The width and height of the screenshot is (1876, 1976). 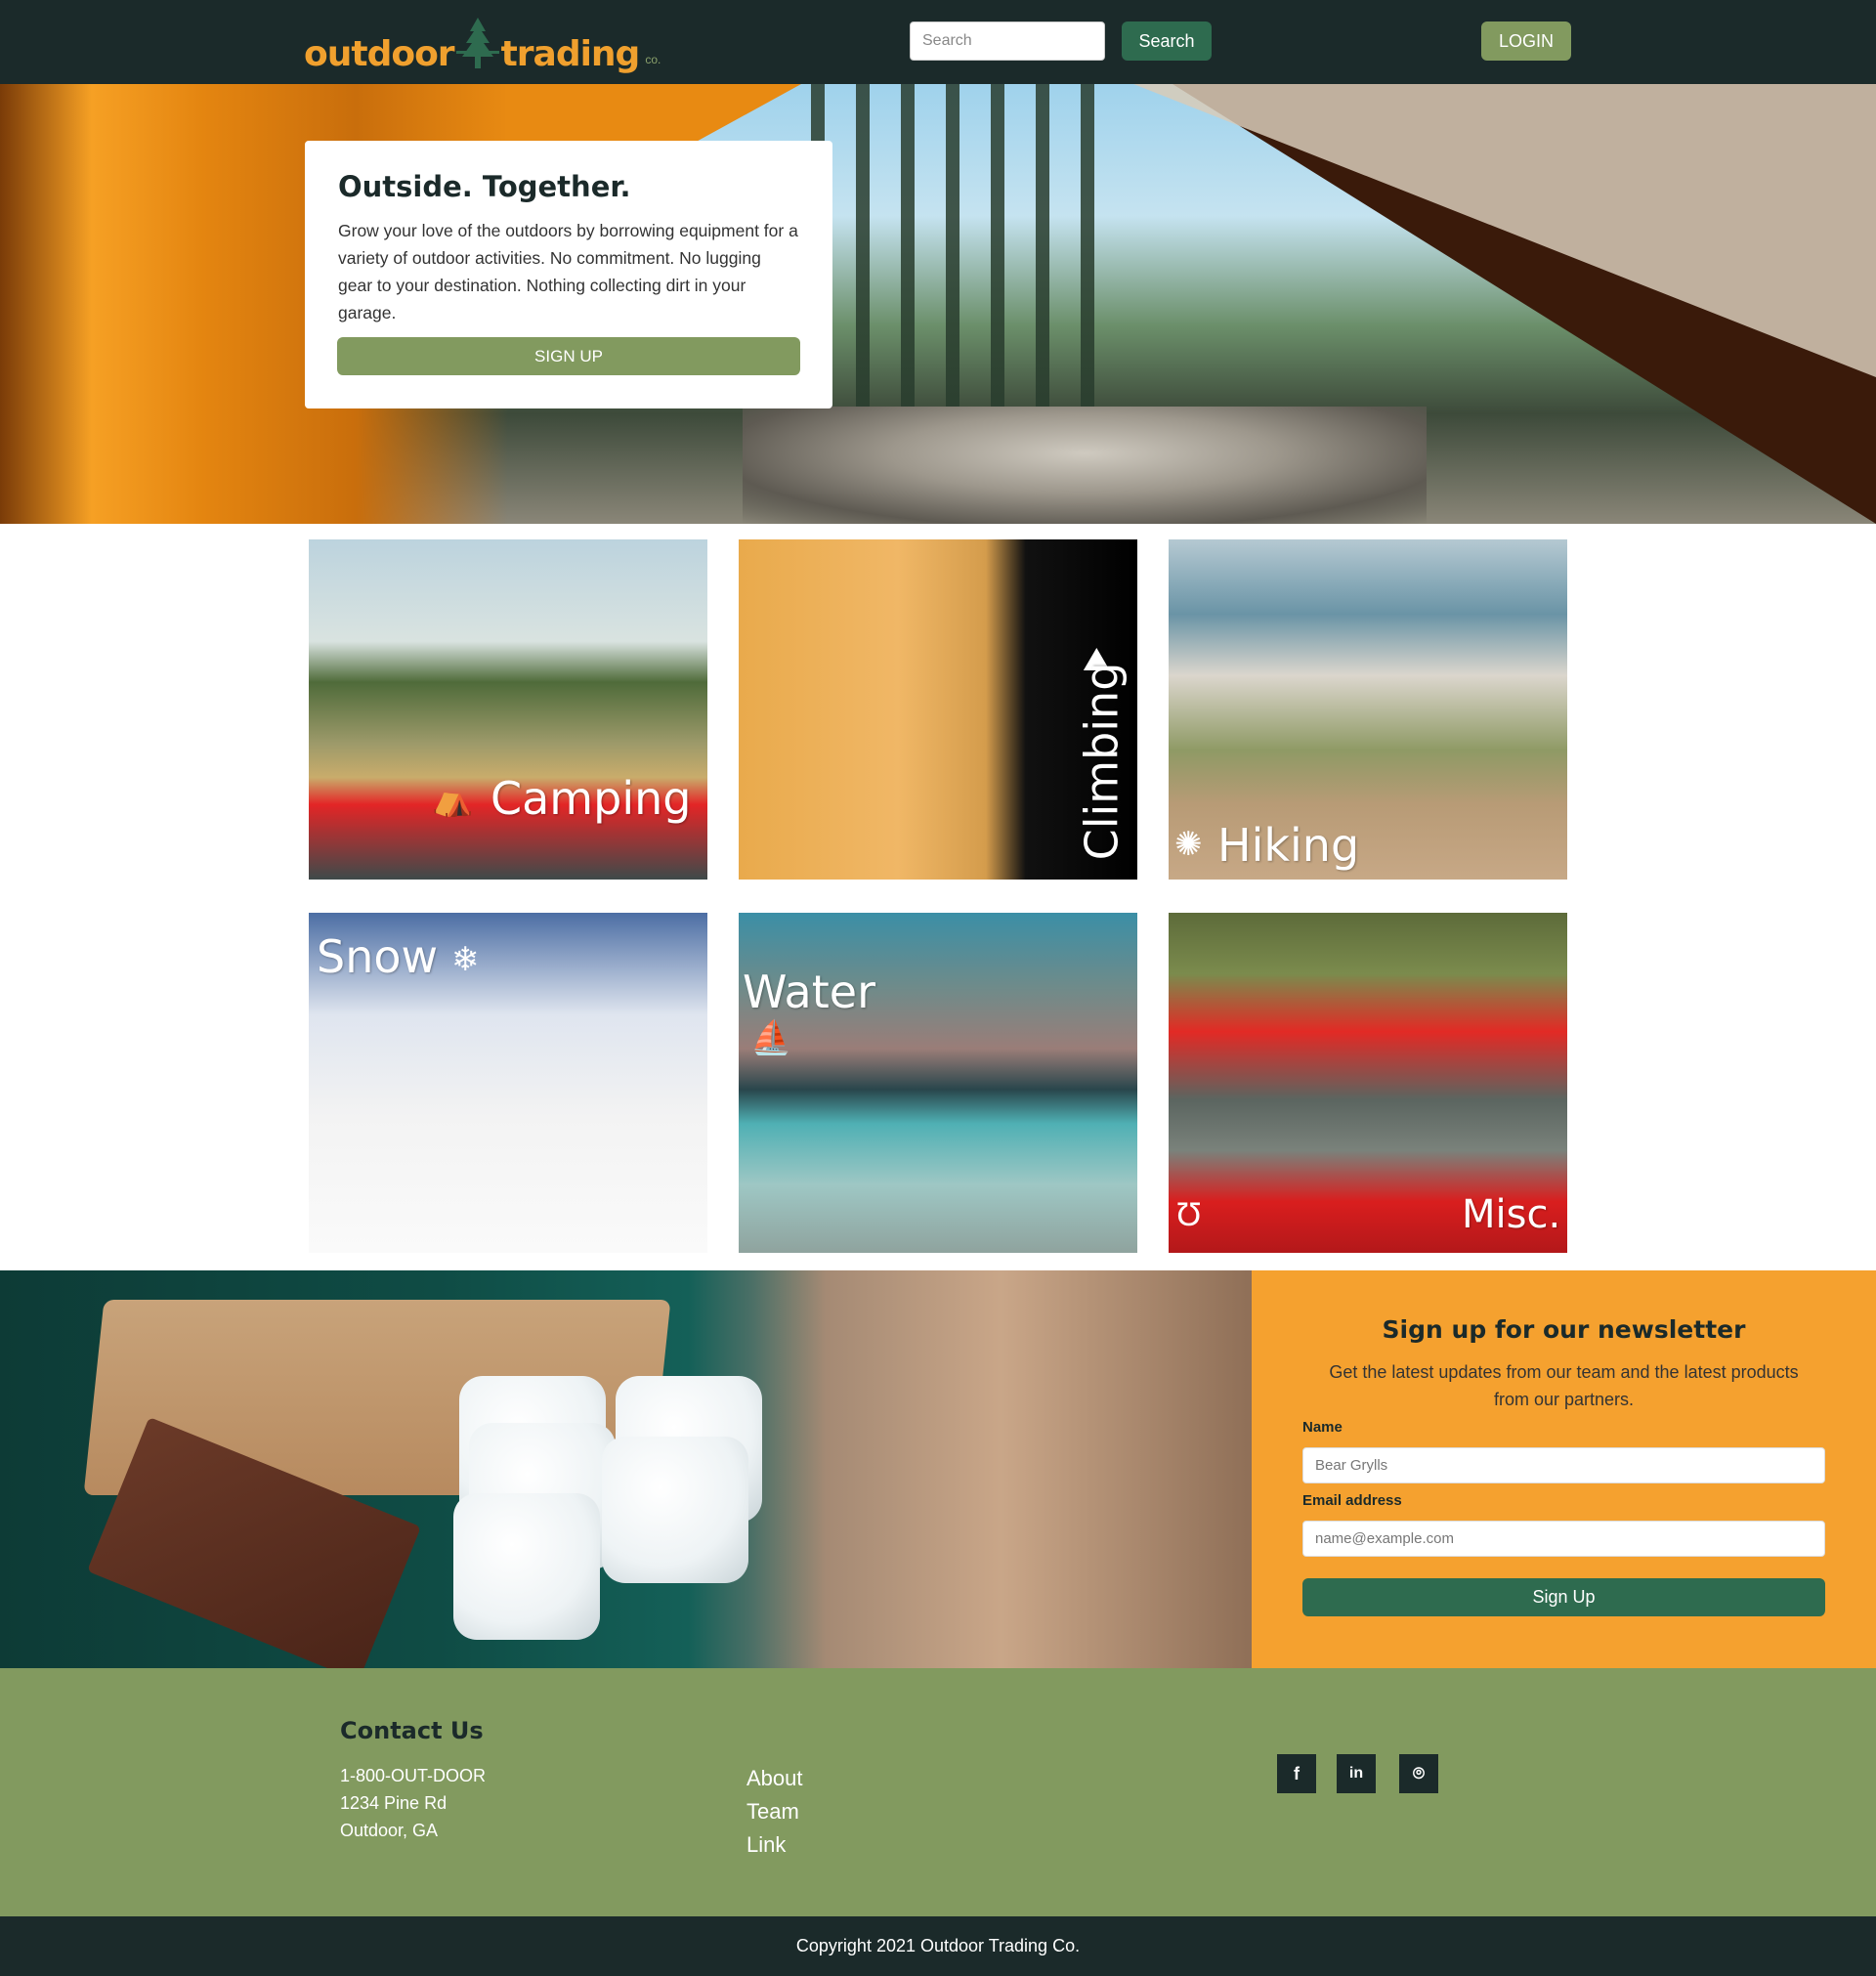 I want to click on tent-icon: ⛺, so click(x=453, y=799).